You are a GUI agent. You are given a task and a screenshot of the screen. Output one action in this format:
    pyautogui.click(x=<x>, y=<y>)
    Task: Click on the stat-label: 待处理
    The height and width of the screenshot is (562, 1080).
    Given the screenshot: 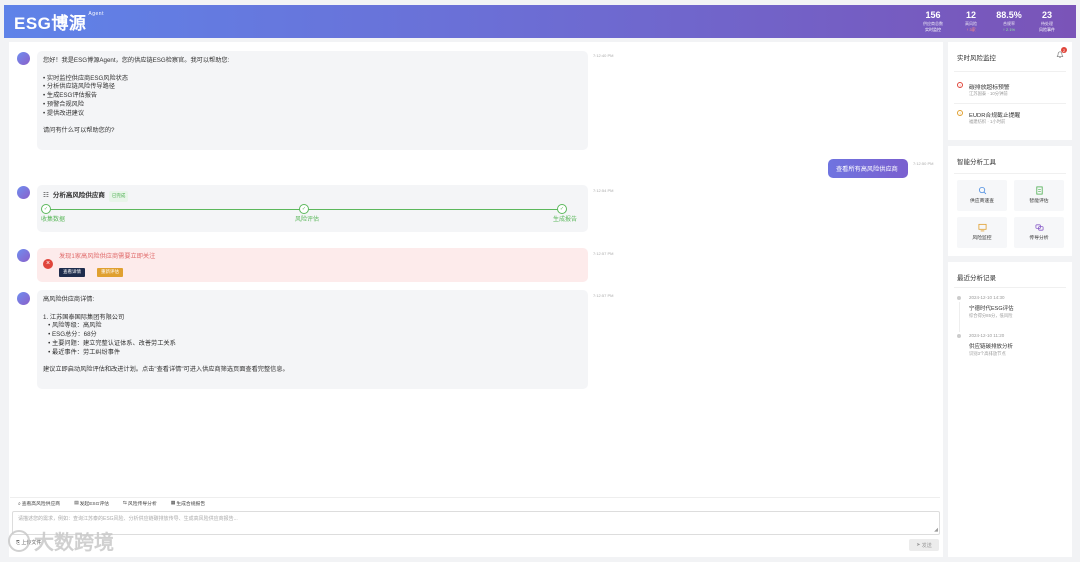 What is the action you would take?
    pyautogui.click(x=1047, y=23)
    